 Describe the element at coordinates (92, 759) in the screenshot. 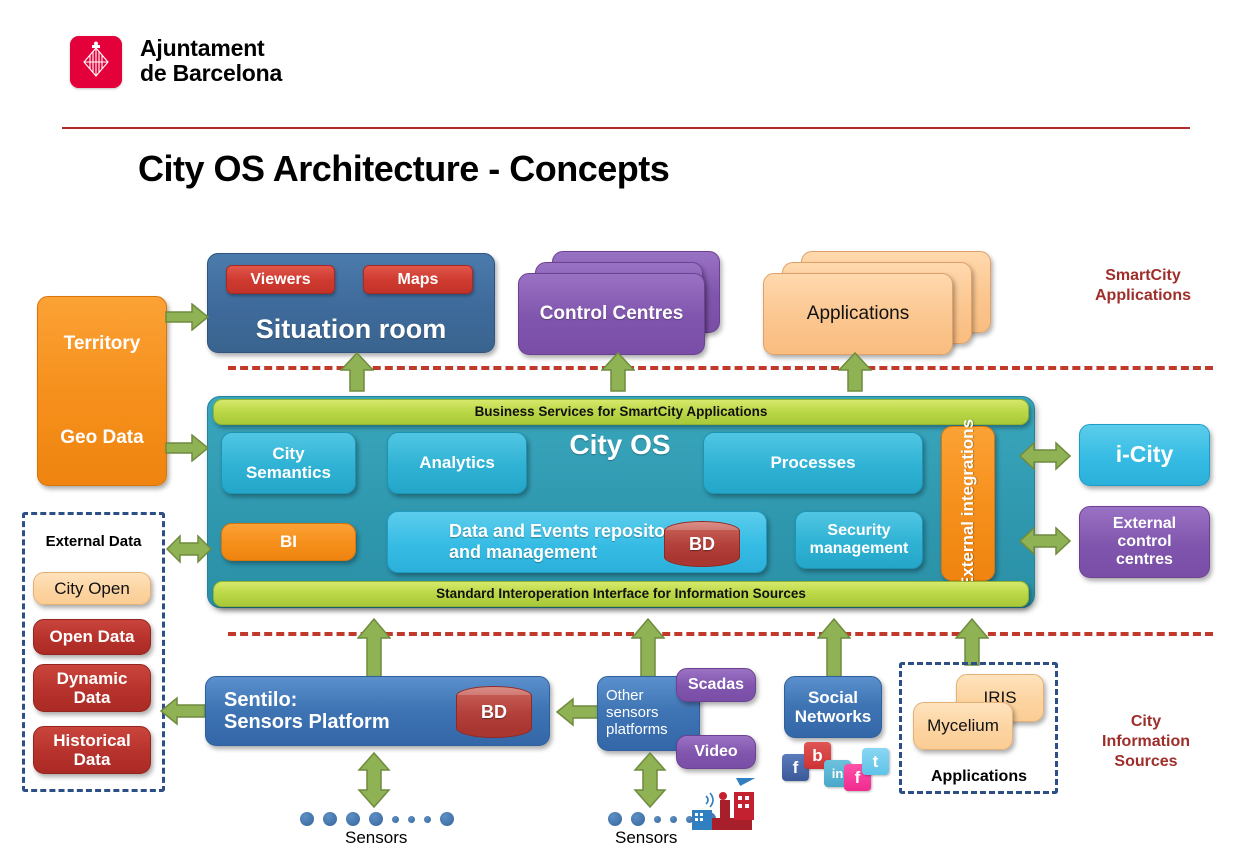

I see `historical-data-line-2: Data` at that location.